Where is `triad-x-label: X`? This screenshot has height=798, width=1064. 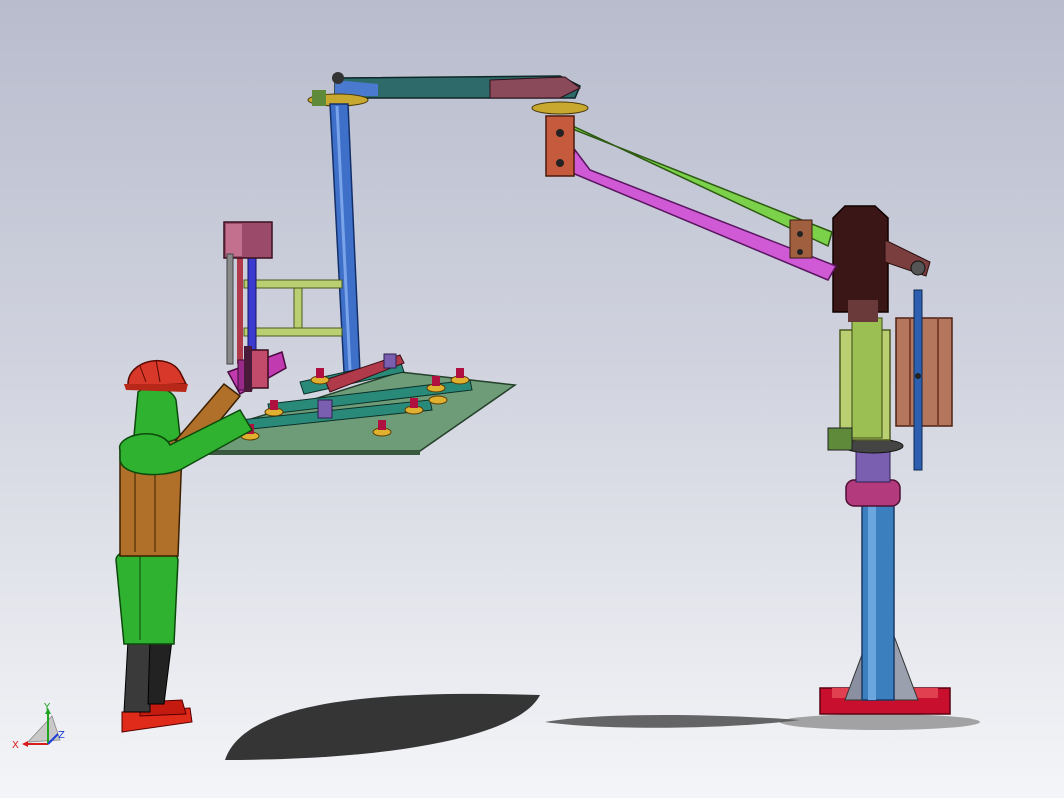 triad-x-label: X is located at coordinates (15, 745).